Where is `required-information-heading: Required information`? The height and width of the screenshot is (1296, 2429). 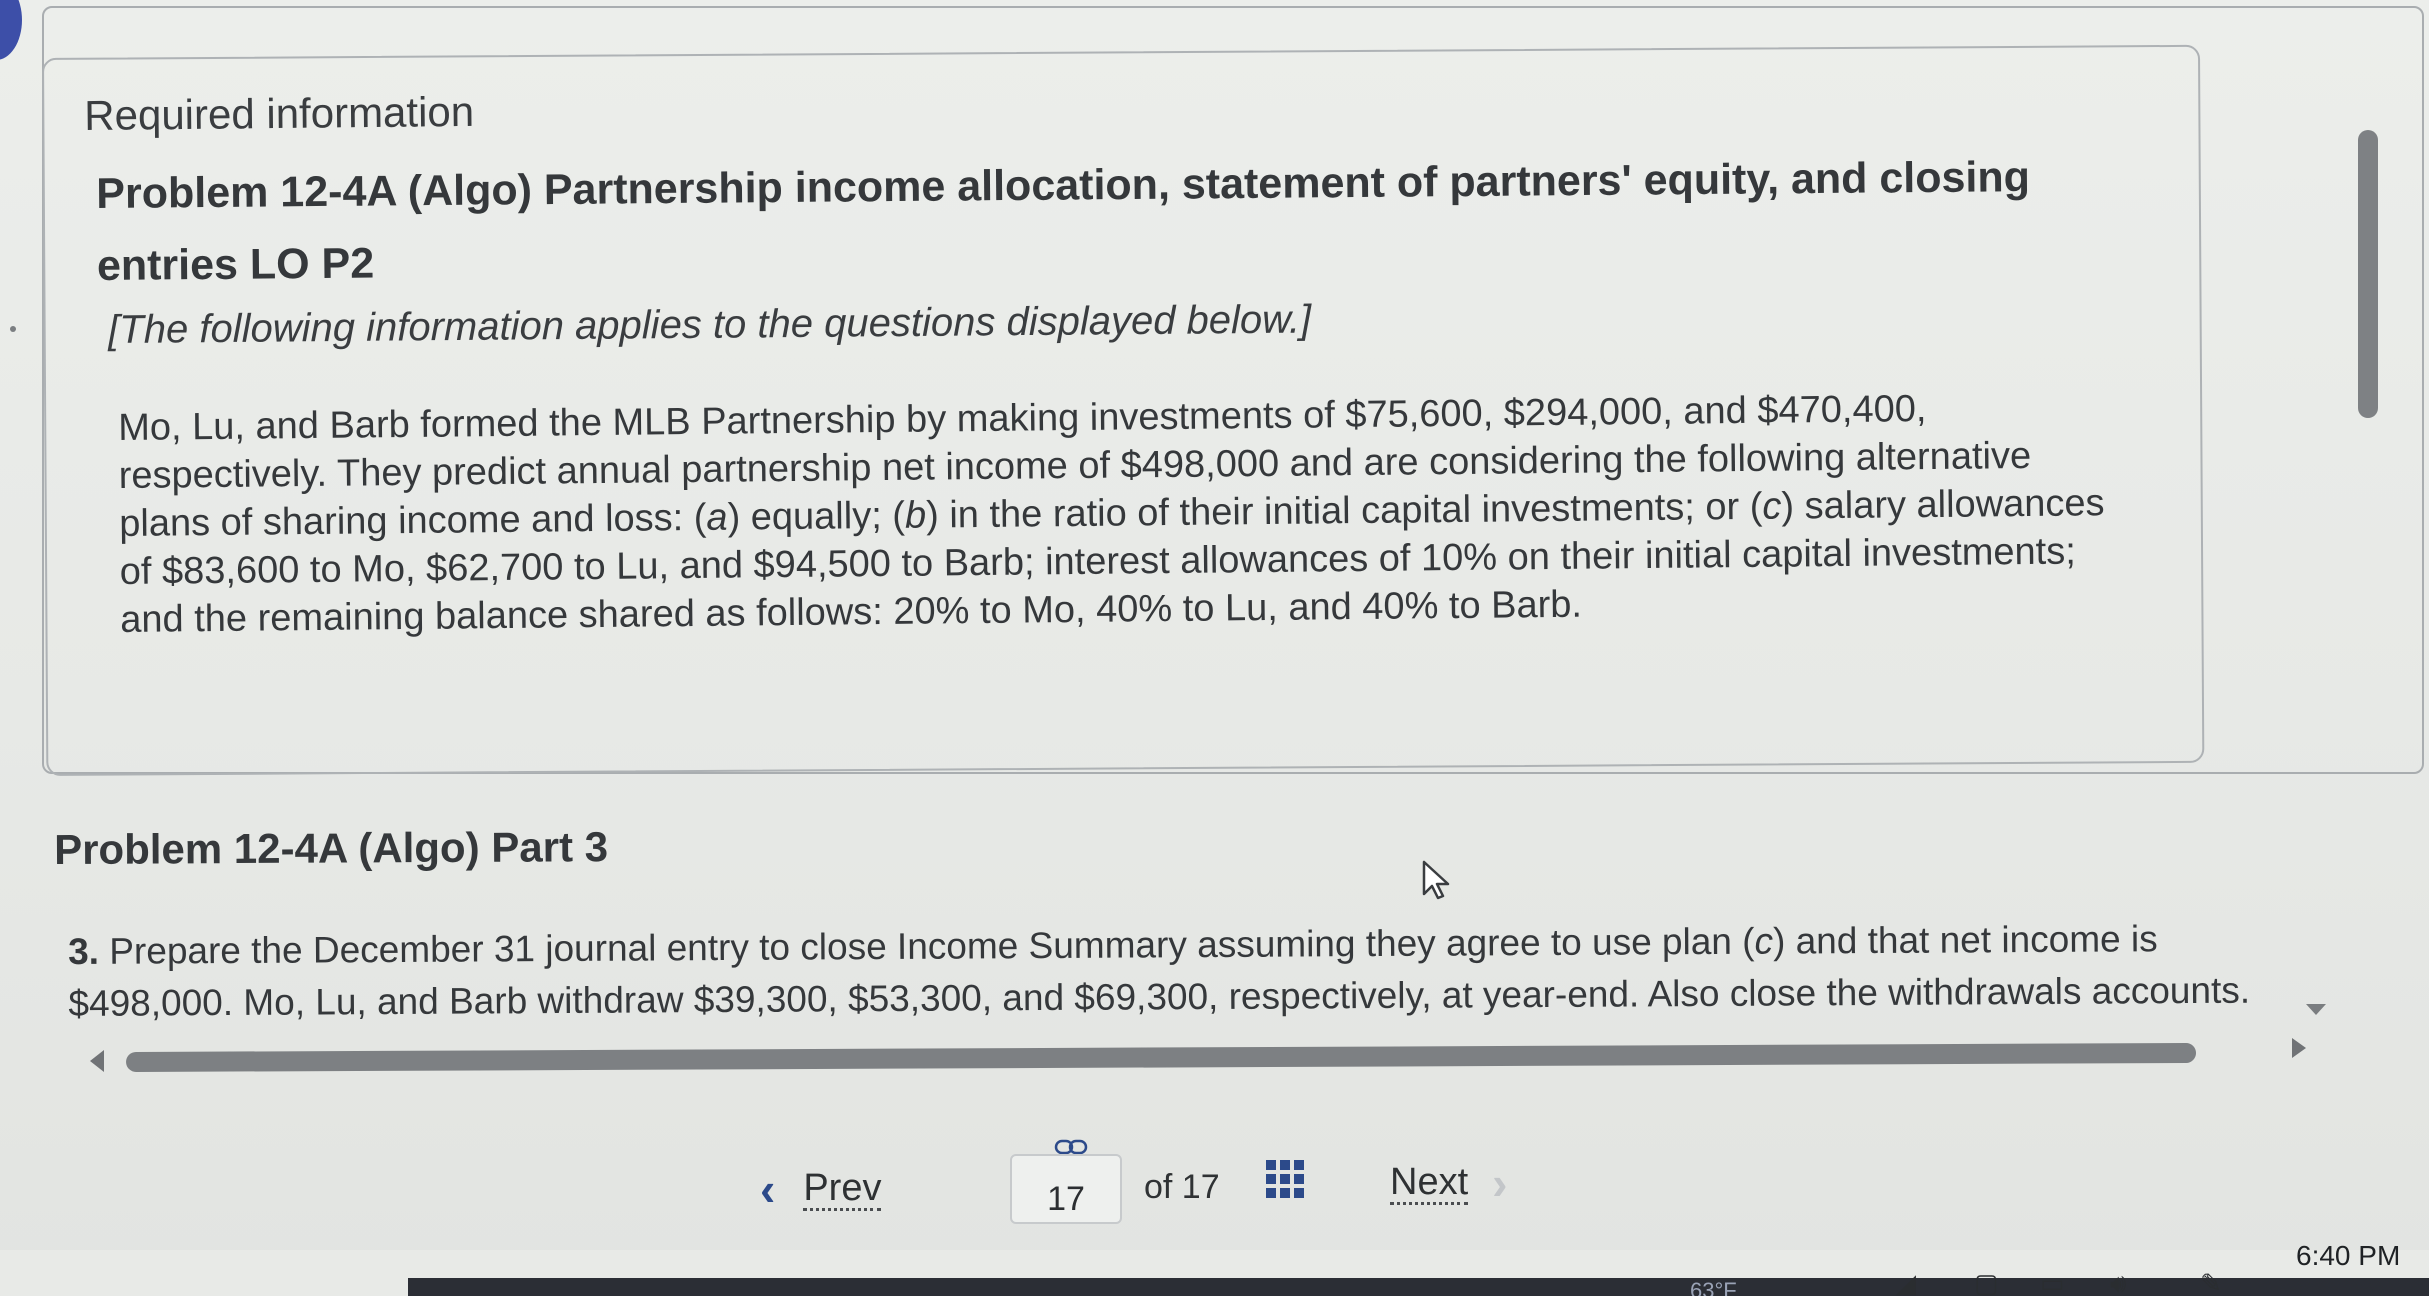
required-information-heading: Required information is located at coordinates (279, 113).